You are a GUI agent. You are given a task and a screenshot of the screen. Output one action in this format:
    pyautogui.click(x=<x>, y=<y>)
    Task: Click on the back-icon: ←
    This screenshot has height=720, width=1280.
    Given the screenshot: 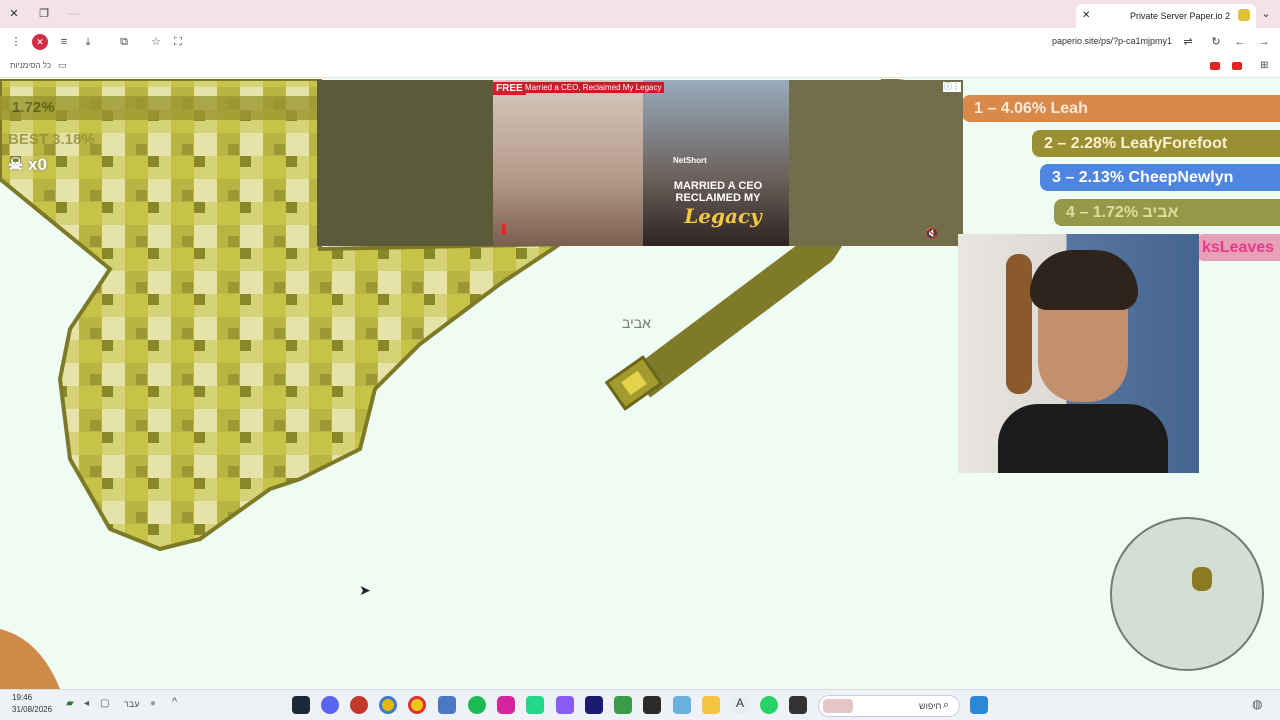 What is the action you would take?
    pyautogui.click(x=1240, y=42)
    